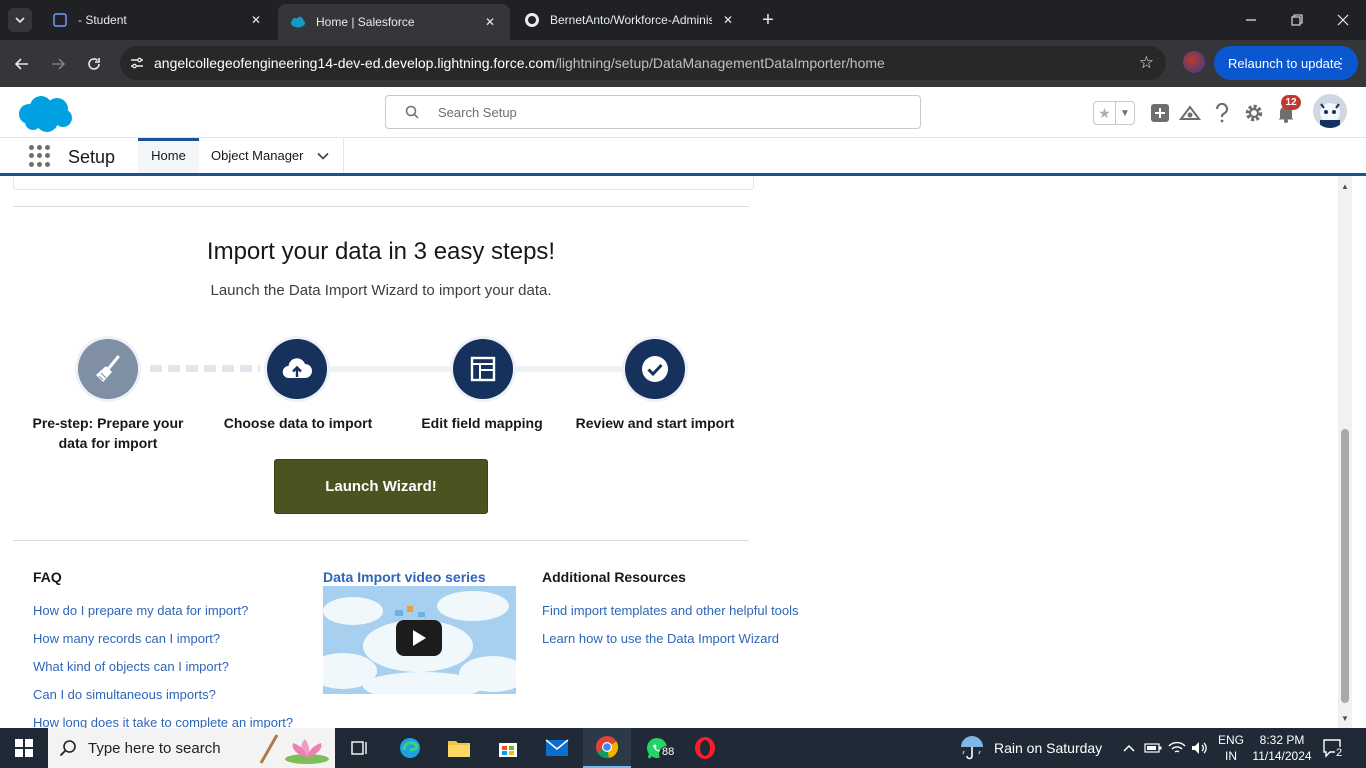  Describe the element at coordinates (1345, 718) in the screenshot. I see `scroll-down-icon: ▼` at that location.